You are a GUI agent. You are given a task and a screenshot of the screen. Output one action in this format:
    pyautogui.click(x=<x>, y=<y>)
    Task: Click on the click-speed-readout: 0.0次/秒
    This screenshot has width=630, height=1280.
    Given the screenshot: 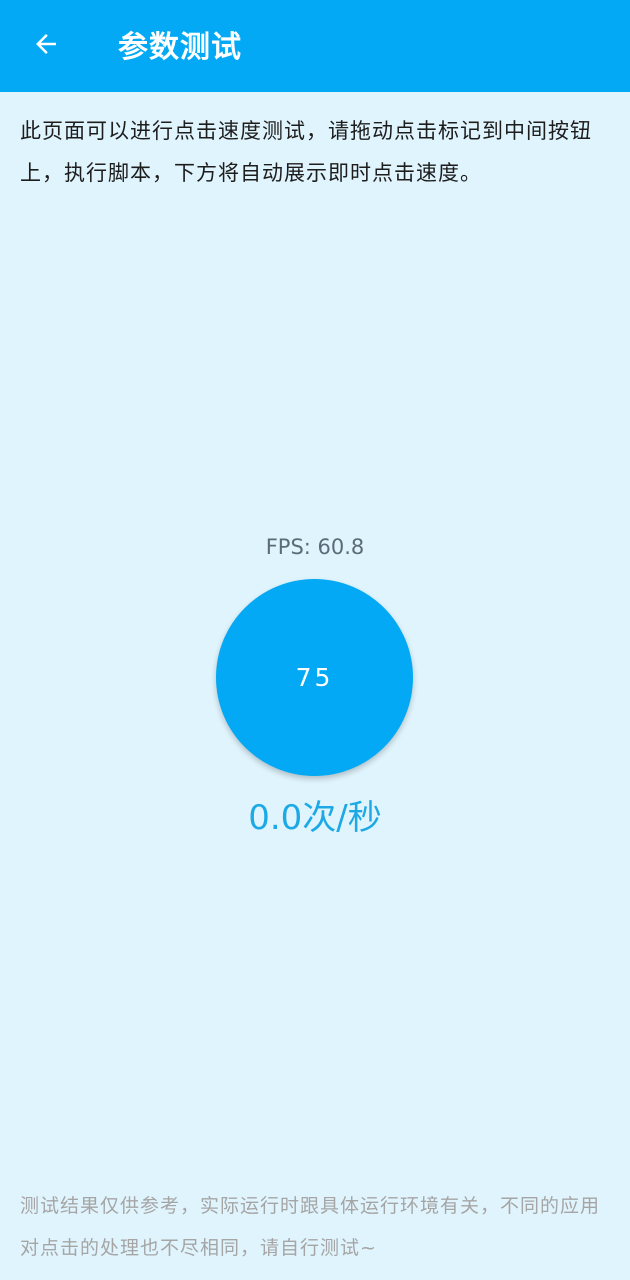 What is the action you would take?
    pyautogui.click(x=315, y=818)
    